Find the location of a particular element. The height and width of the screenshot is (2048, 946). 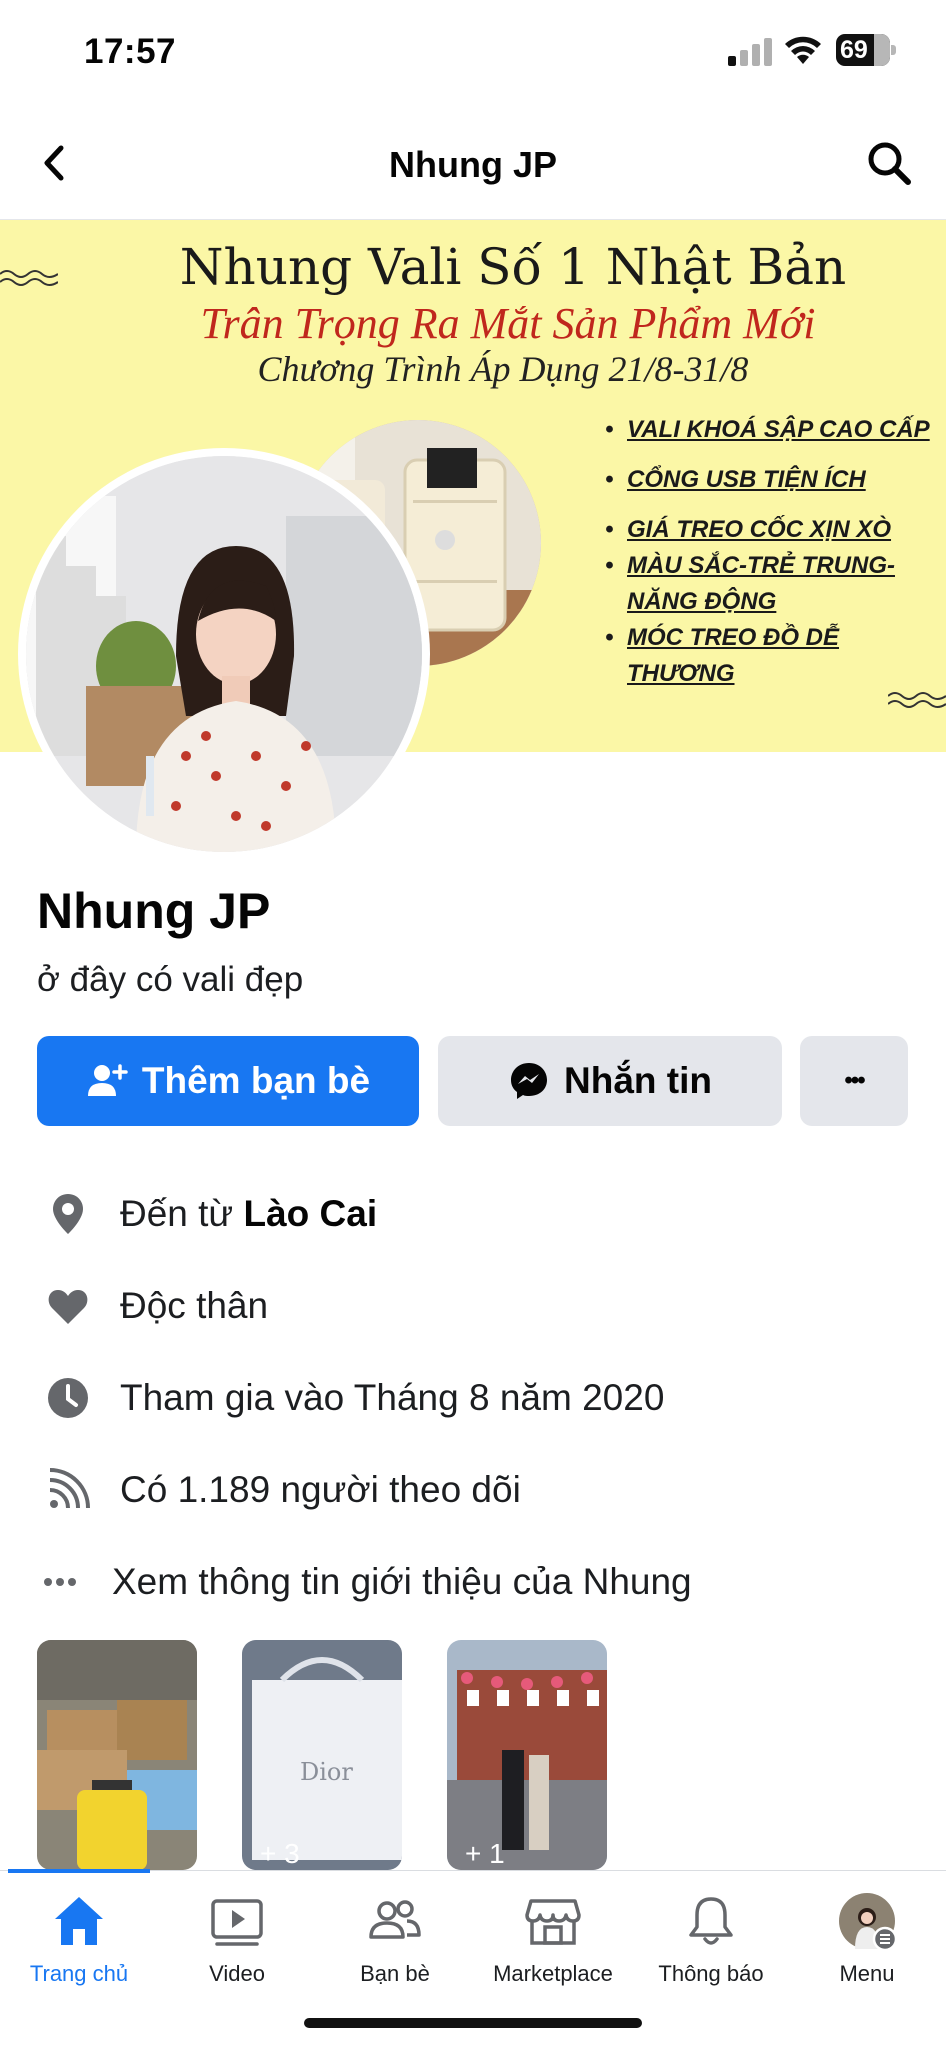

profile-bio: ở đây có vali đẹp is located at coordinates (170, 979).